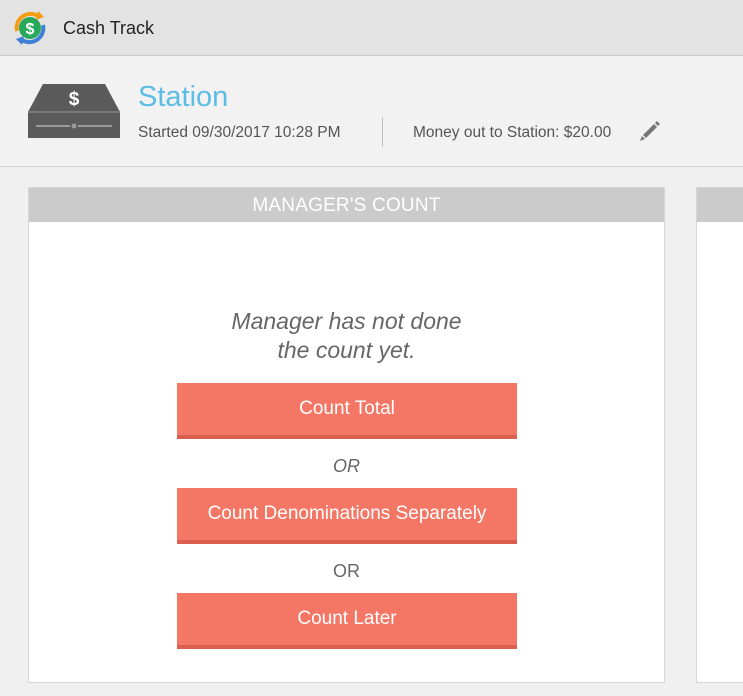 This screenshot has height=696, width=743. Describe the element at coordinates (346, 350) in the screenshot. I see `count-status-line-2: the count yet.` at that location.